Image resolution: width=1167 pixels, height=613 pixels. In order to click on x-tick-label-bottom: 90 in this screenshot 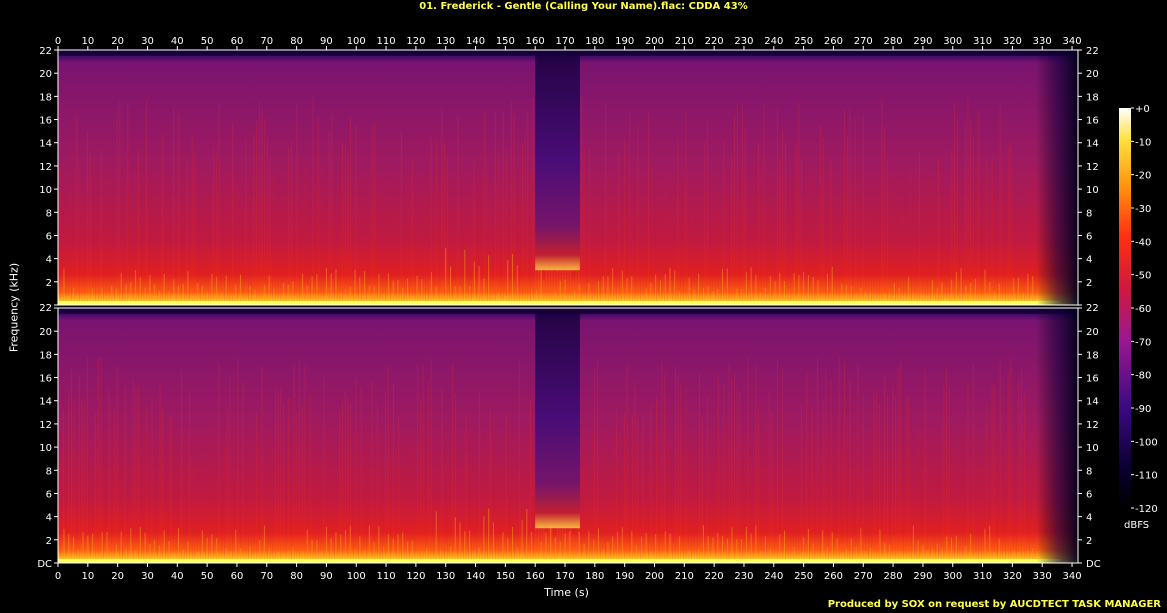, I will do `click(326, 576)`.